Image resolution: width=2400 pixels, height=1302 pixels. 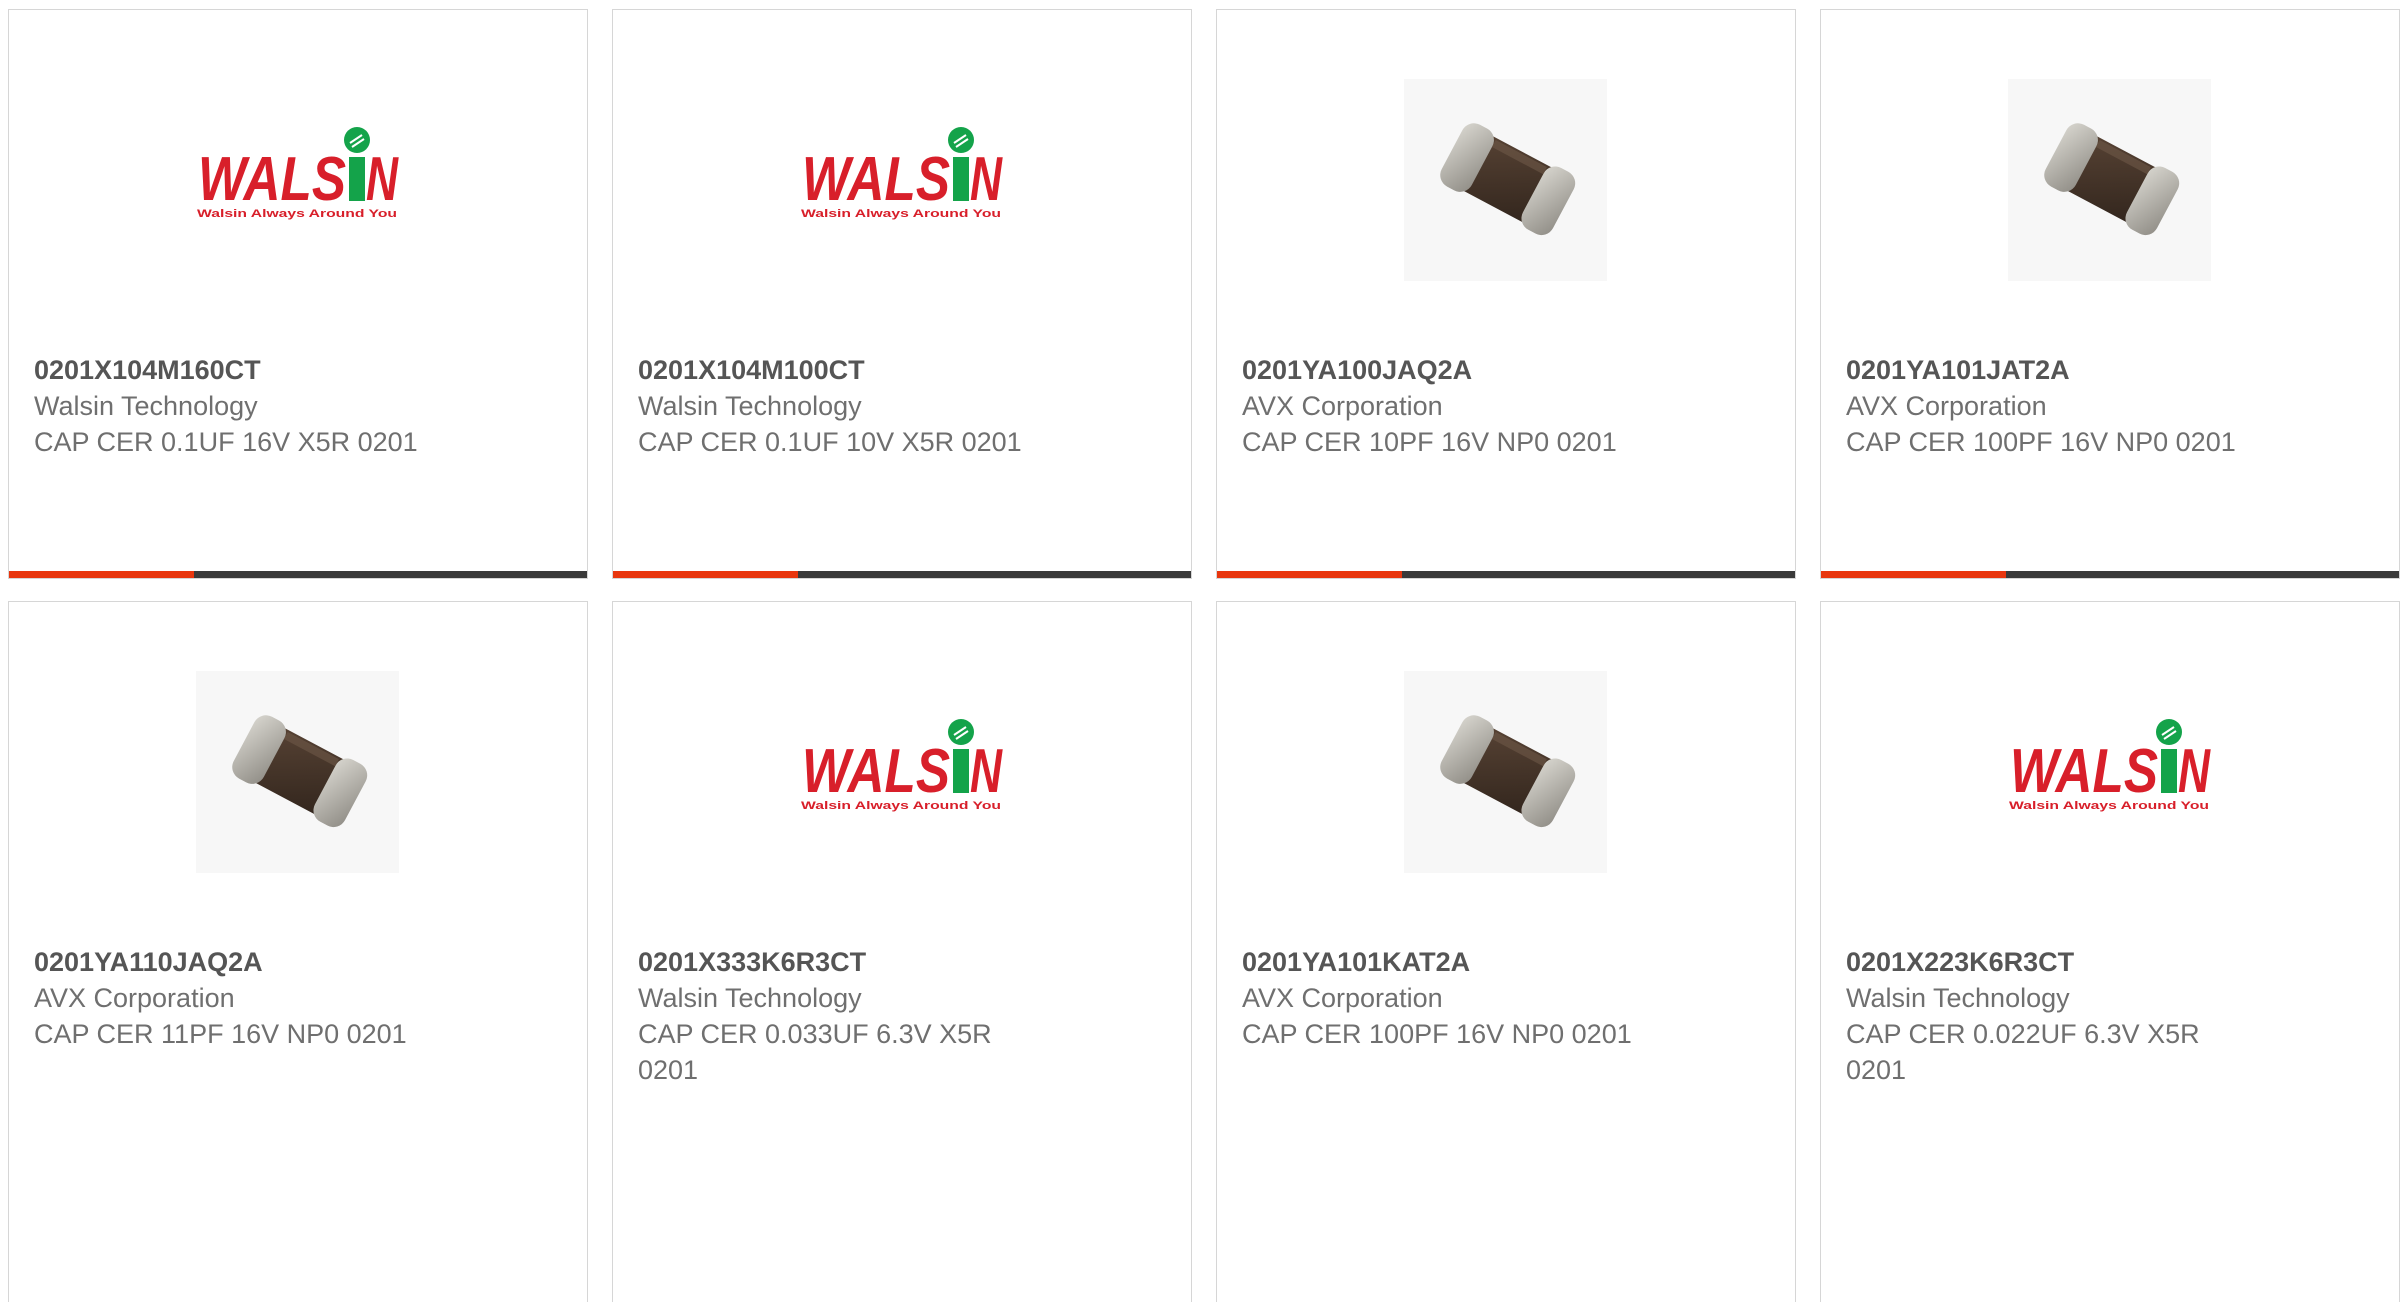 I want to click on product-description: CAP CER 0.1UF 10V X5R 0201, so click(x=830, y=442).